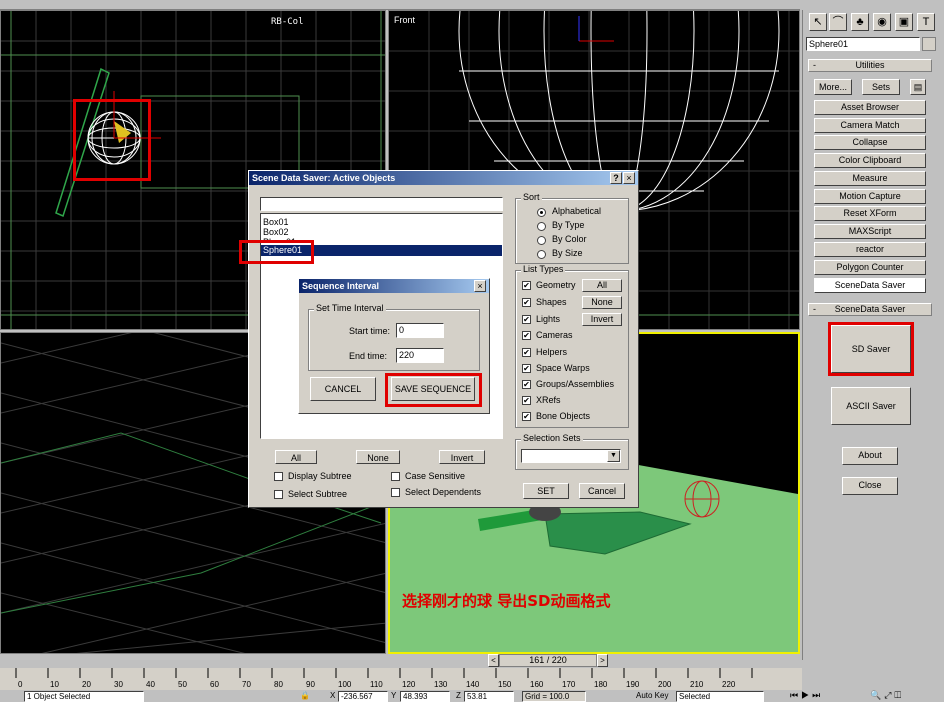 Image resolution: width=944 pixels, height=702 pixels. Describe the element at coordinates (571, 456) in the screenshot. I see `selection-sets-dropdown` at that location.